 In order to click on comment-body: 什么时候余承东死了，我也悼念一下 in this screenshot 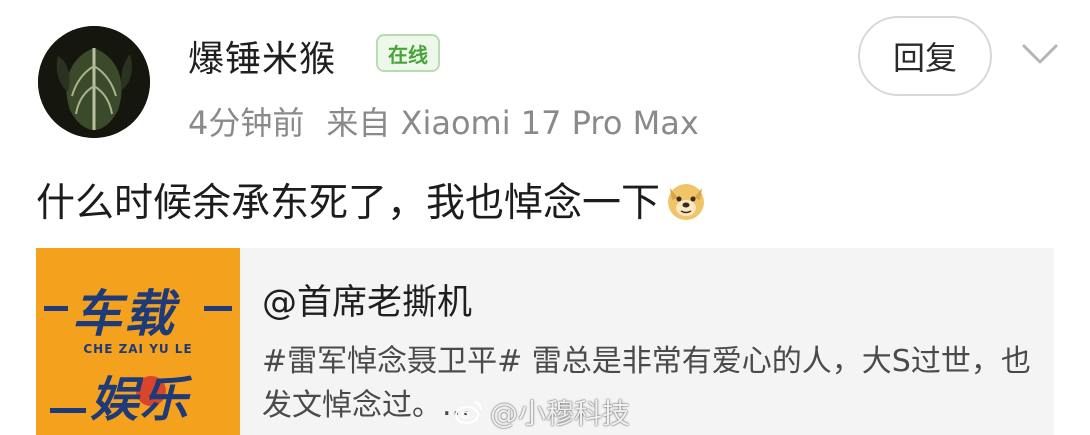, I will do `click(348, 203)`.